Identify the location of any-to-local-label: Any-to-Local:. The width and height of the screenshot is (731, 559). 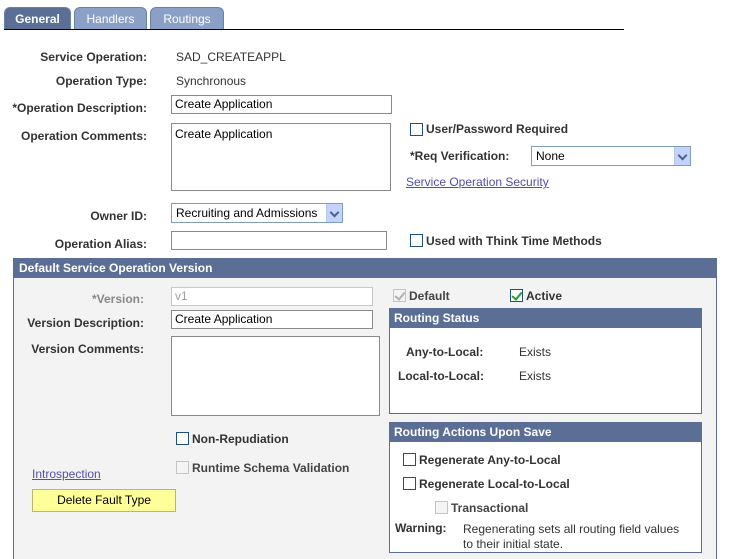
(445, 352).